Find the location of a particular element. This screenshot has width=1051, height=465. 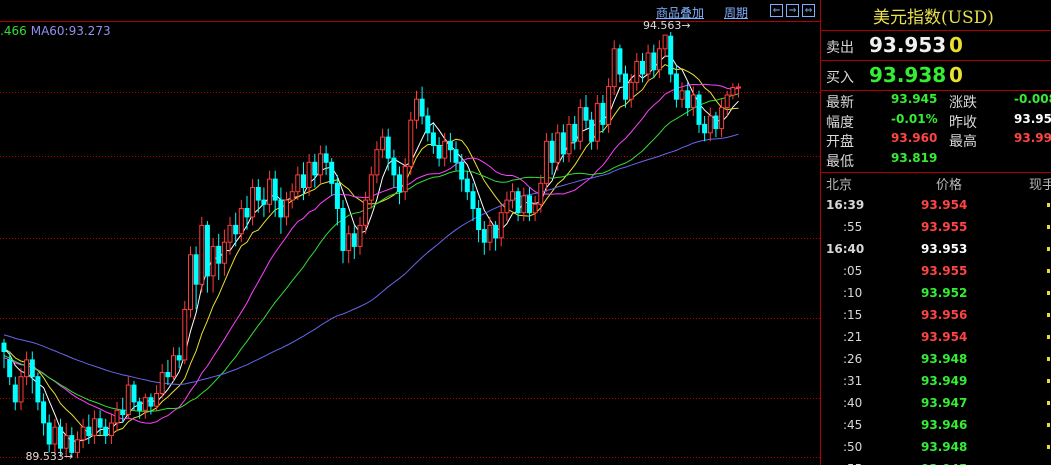

buy-volume: 0 is located at coordinates (956, 75).